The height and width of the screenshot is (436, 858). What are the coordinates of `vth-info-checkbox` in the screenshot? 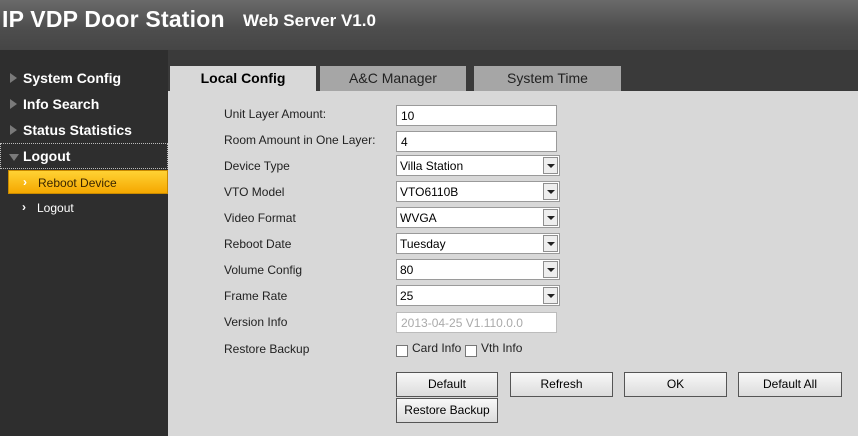 It's located at (471, 351).